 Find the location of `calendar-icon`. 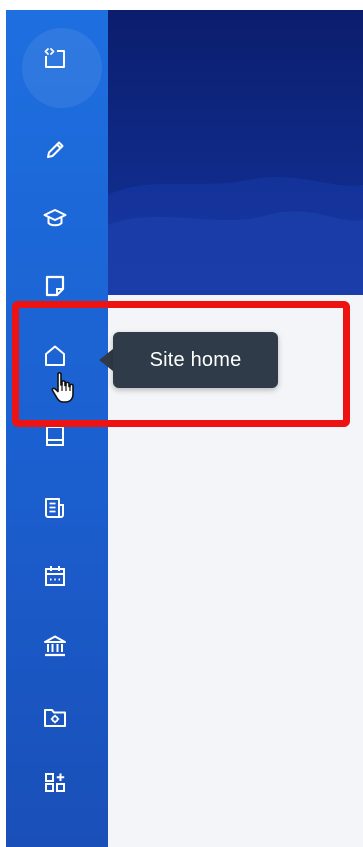

calendar-icon is located at coordinates (55, 576).